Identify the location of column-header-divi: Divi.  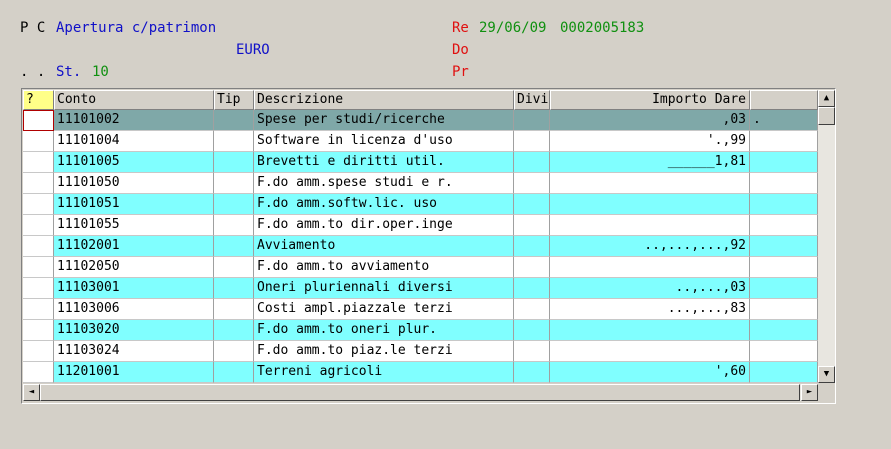
(532, 100).